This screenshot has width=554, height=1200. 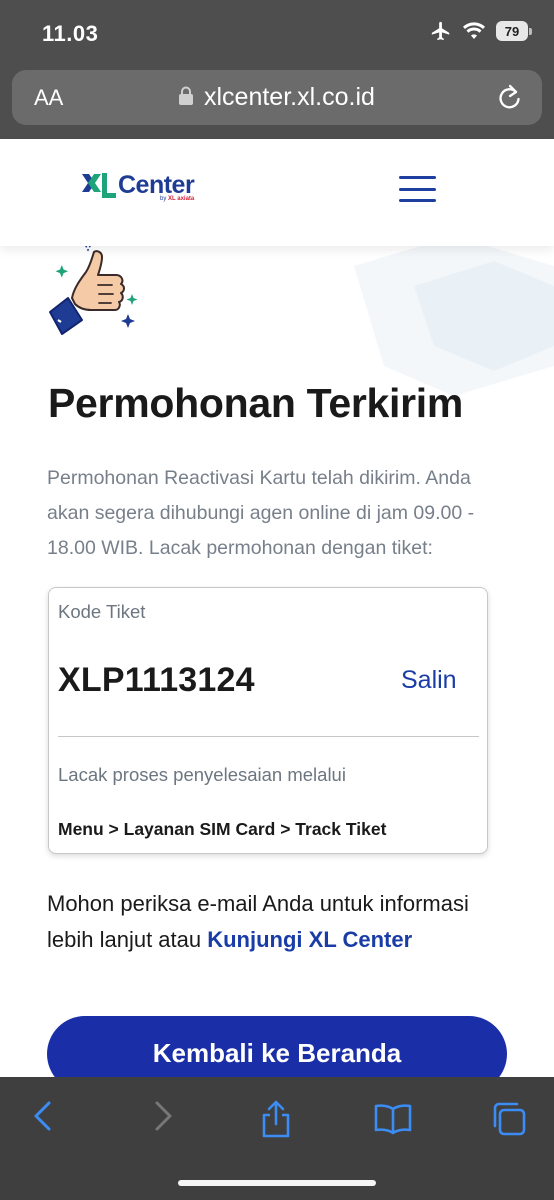 What do you see at coordinates (474, 30) in the screenshot?
I see `wifi-icon` at bounding box center [474, 30].